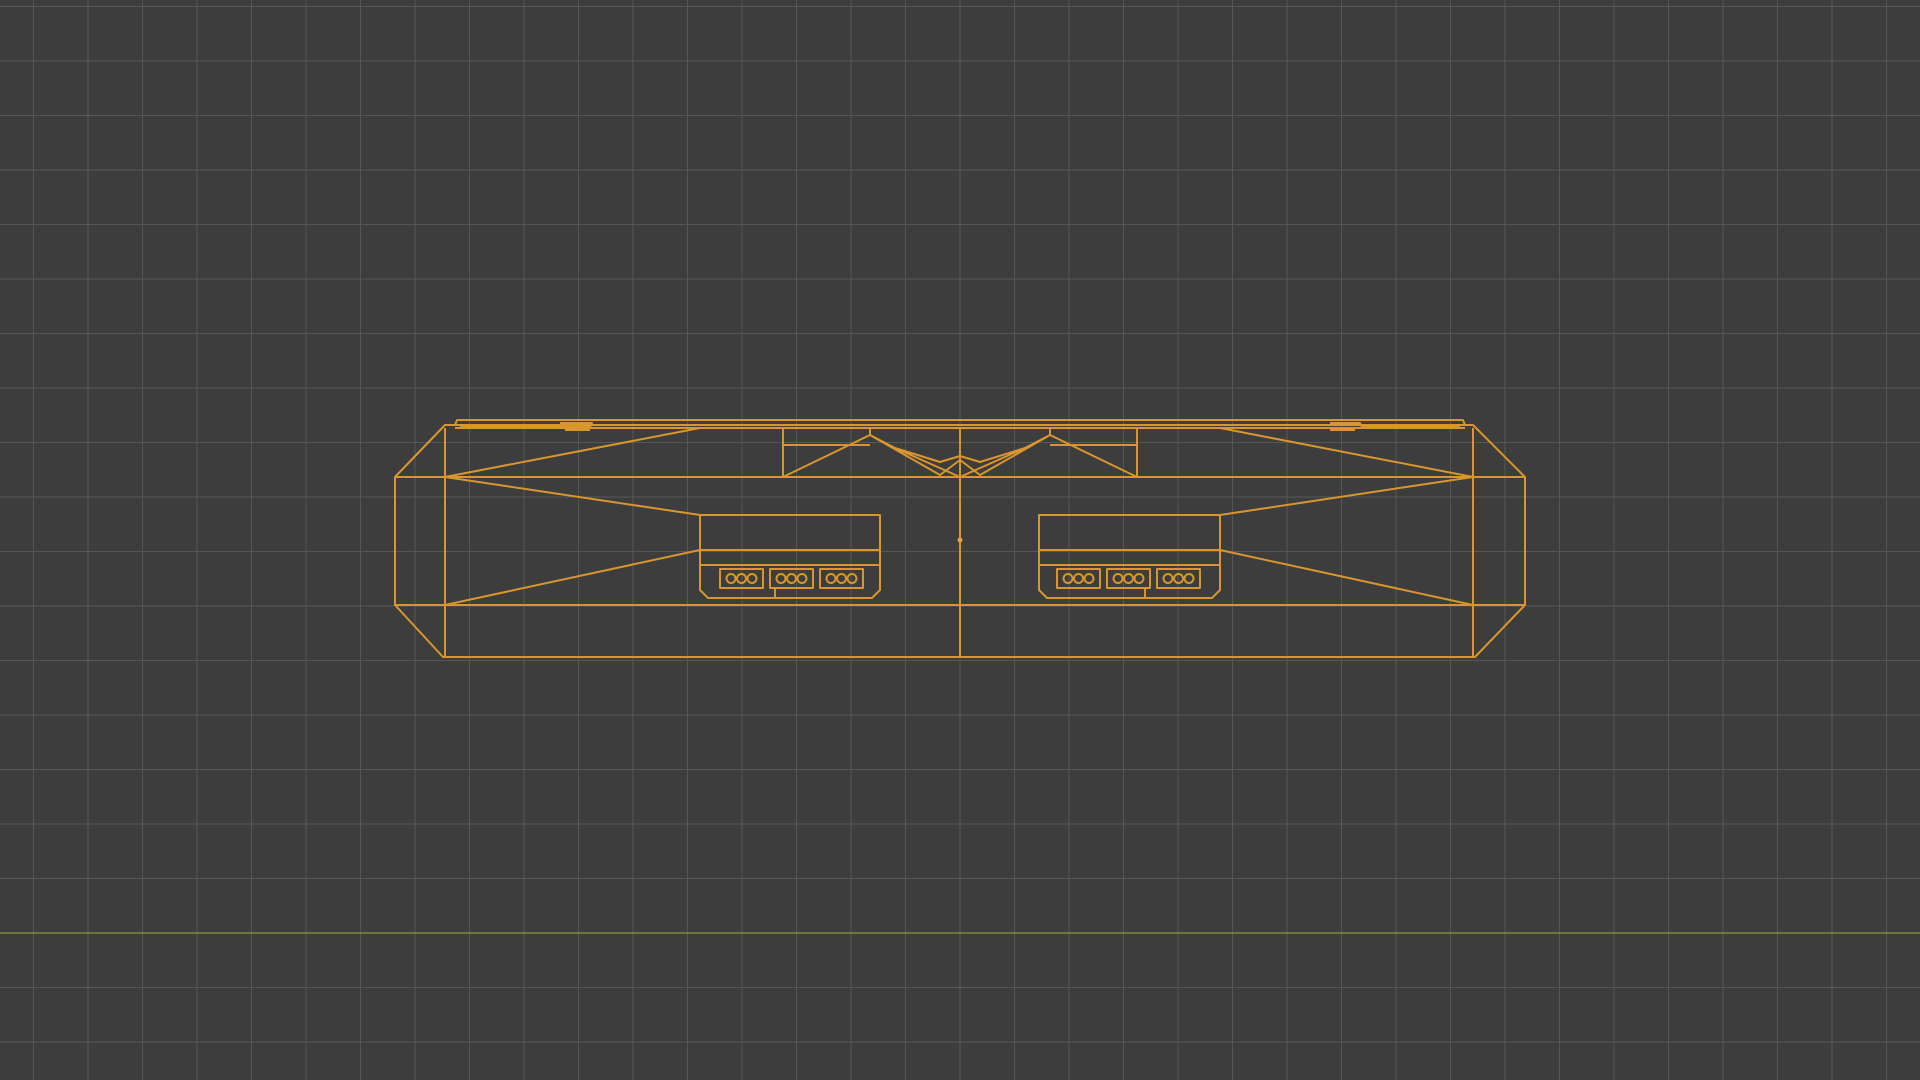 This screenshot has width=1920, height=1080. I want to click on wireframe-diagonals-right, so click(1327, 516).